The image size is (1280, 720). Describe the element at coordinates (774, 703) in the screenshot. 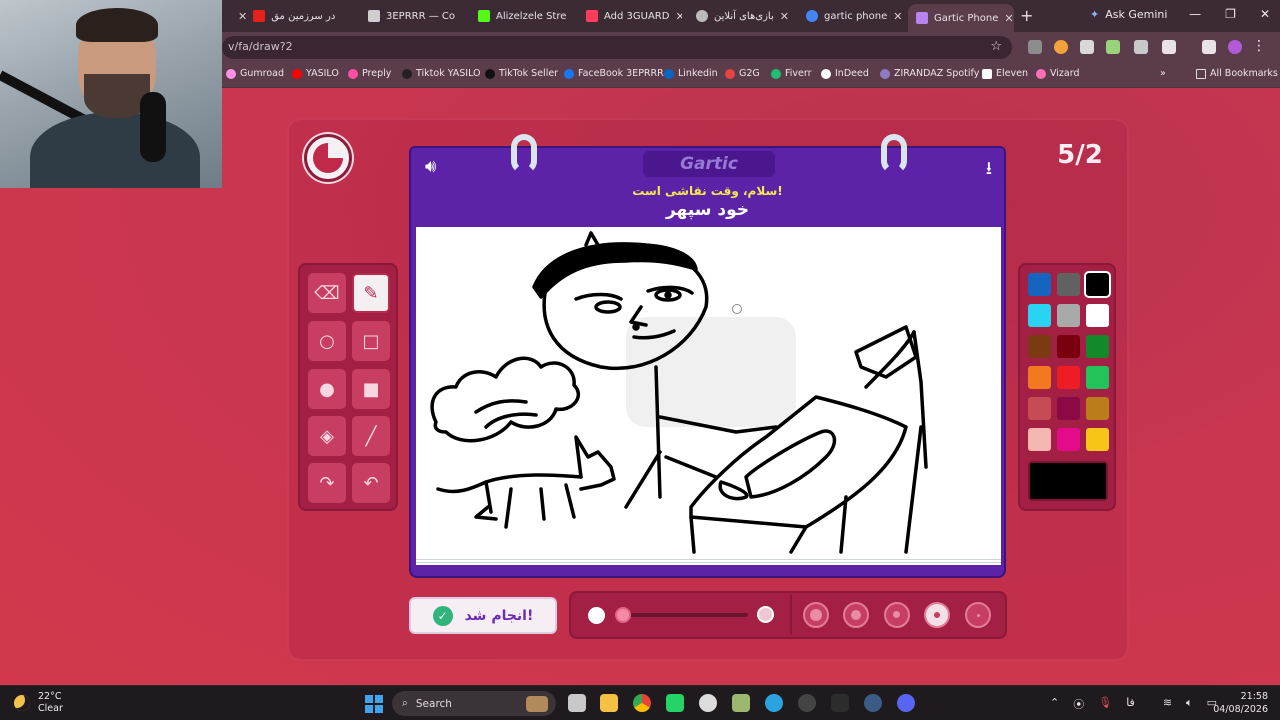

I see `telegram-icon` at that location.